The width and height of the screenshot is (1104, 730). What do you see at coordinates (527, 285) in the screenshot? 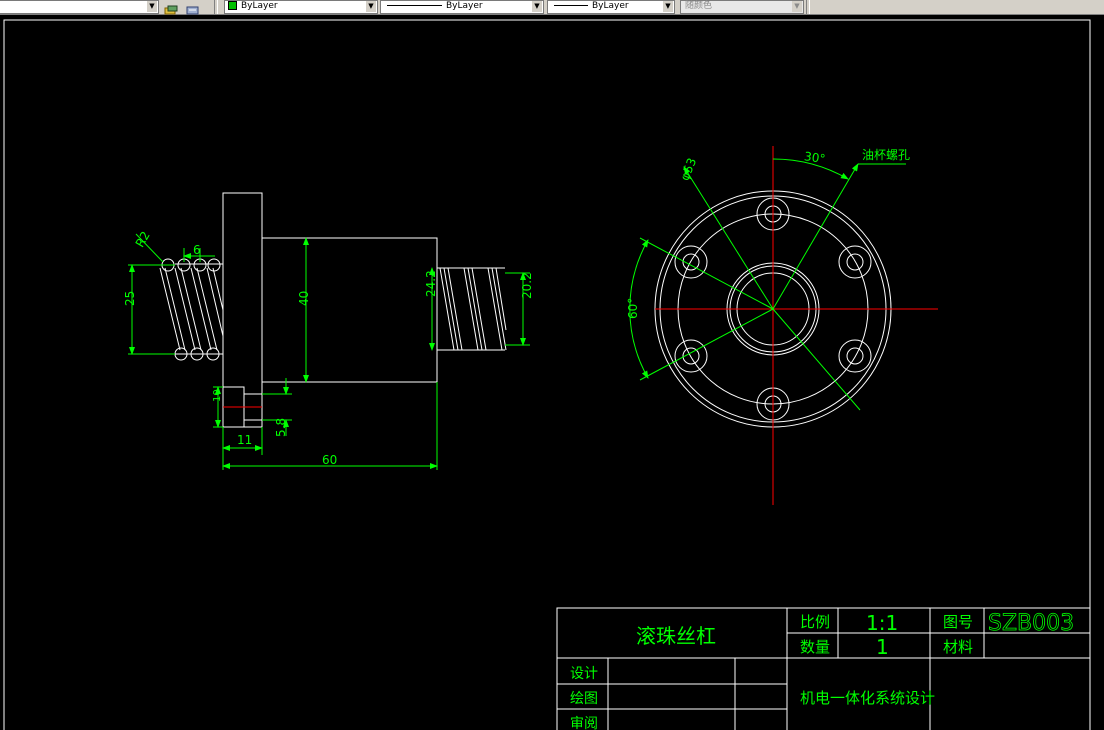
I see `dim-root-thread: 20.2` at bounding box center [527, 285].